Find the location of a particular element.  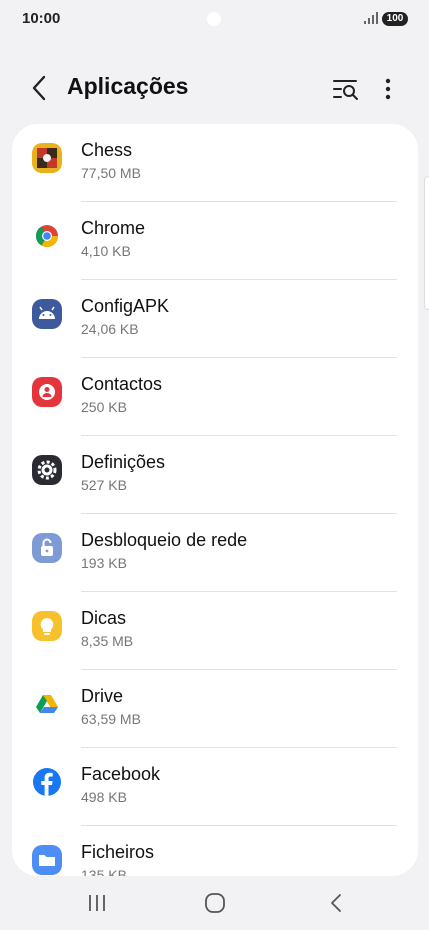

folder-icon is located at coordinates (47, 860).